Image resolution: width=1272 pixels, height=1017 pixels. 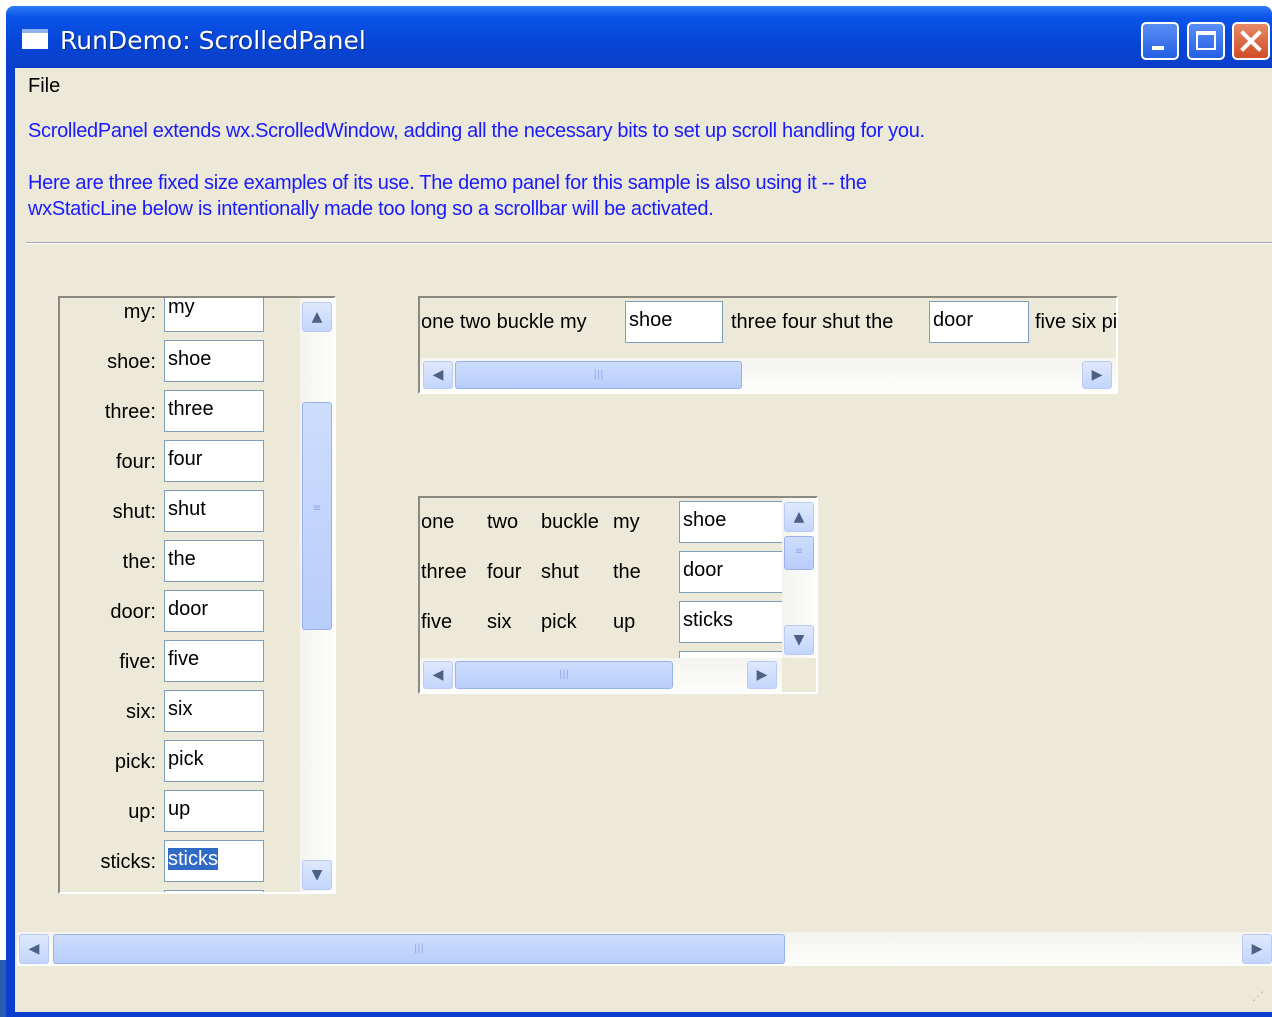 What do you see at coordinates (1160, 41) in the screenshot?
I see `minimize-button` at bounding box center [1160, 41].